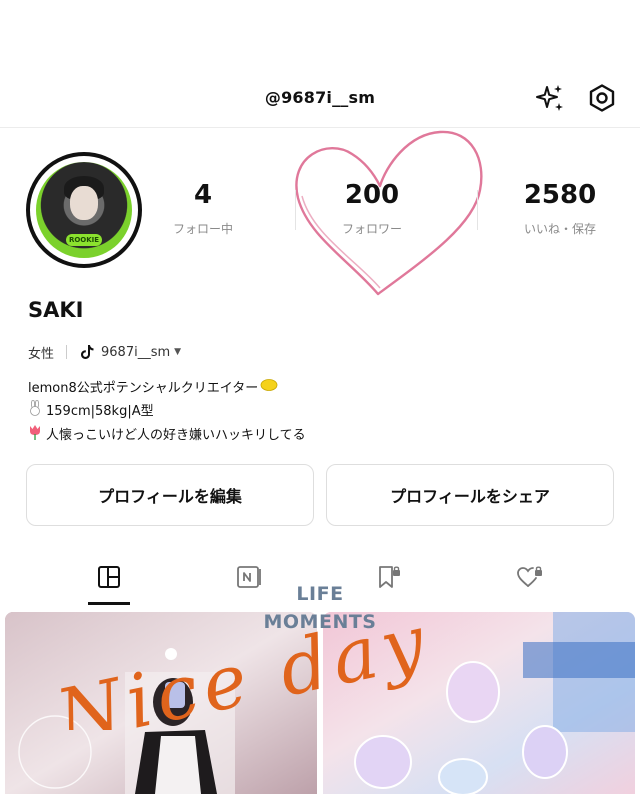 This screenshot has width=640, height=794. I want to click on bio-line: lemon8公式ポテンシャルクリエイター, so click(167, 389).